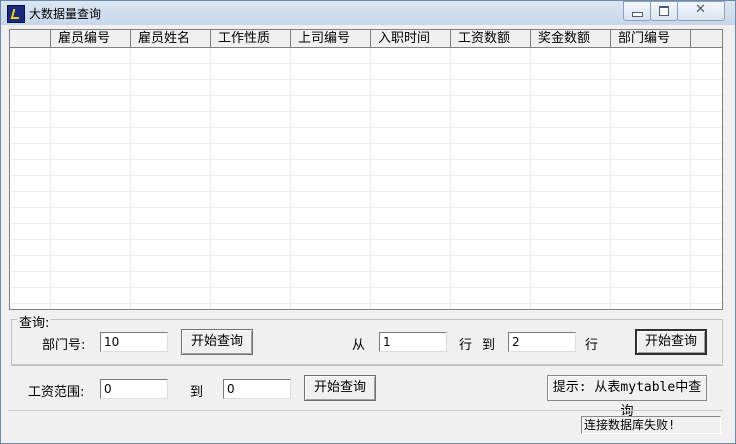 Image resolution: width=736 pixels, height=444 pixels. Describe the element at coordinates (592, 345) in the screenshot. I see `row-label-2: 行` at that location.